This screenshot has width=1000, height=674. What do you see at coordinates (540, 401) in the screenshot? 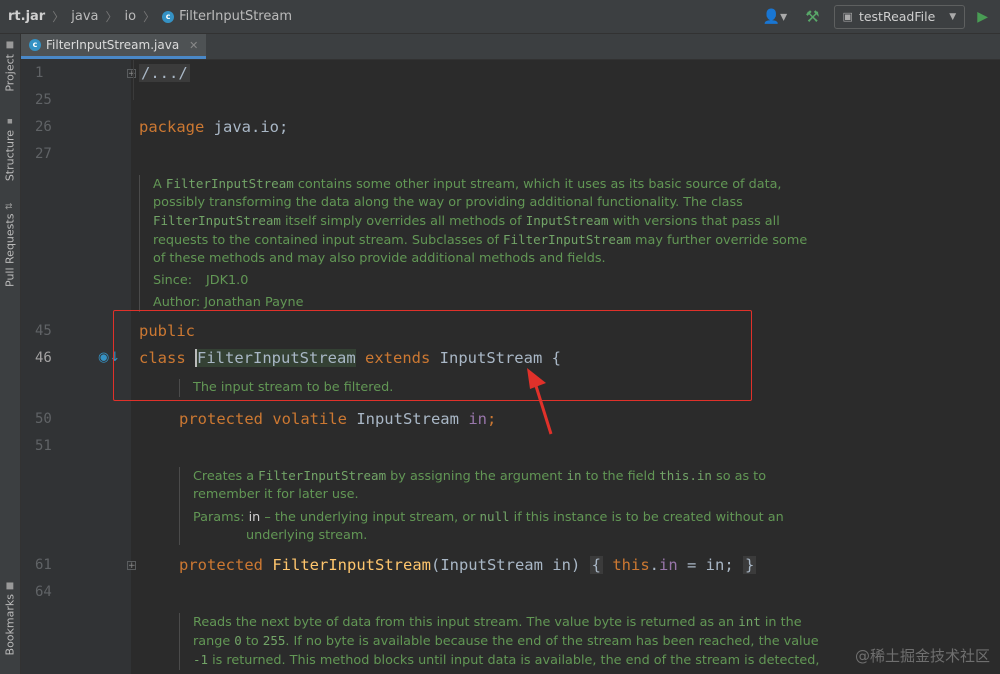
I see `annotation-arrow` at bounding box center [540, 401].